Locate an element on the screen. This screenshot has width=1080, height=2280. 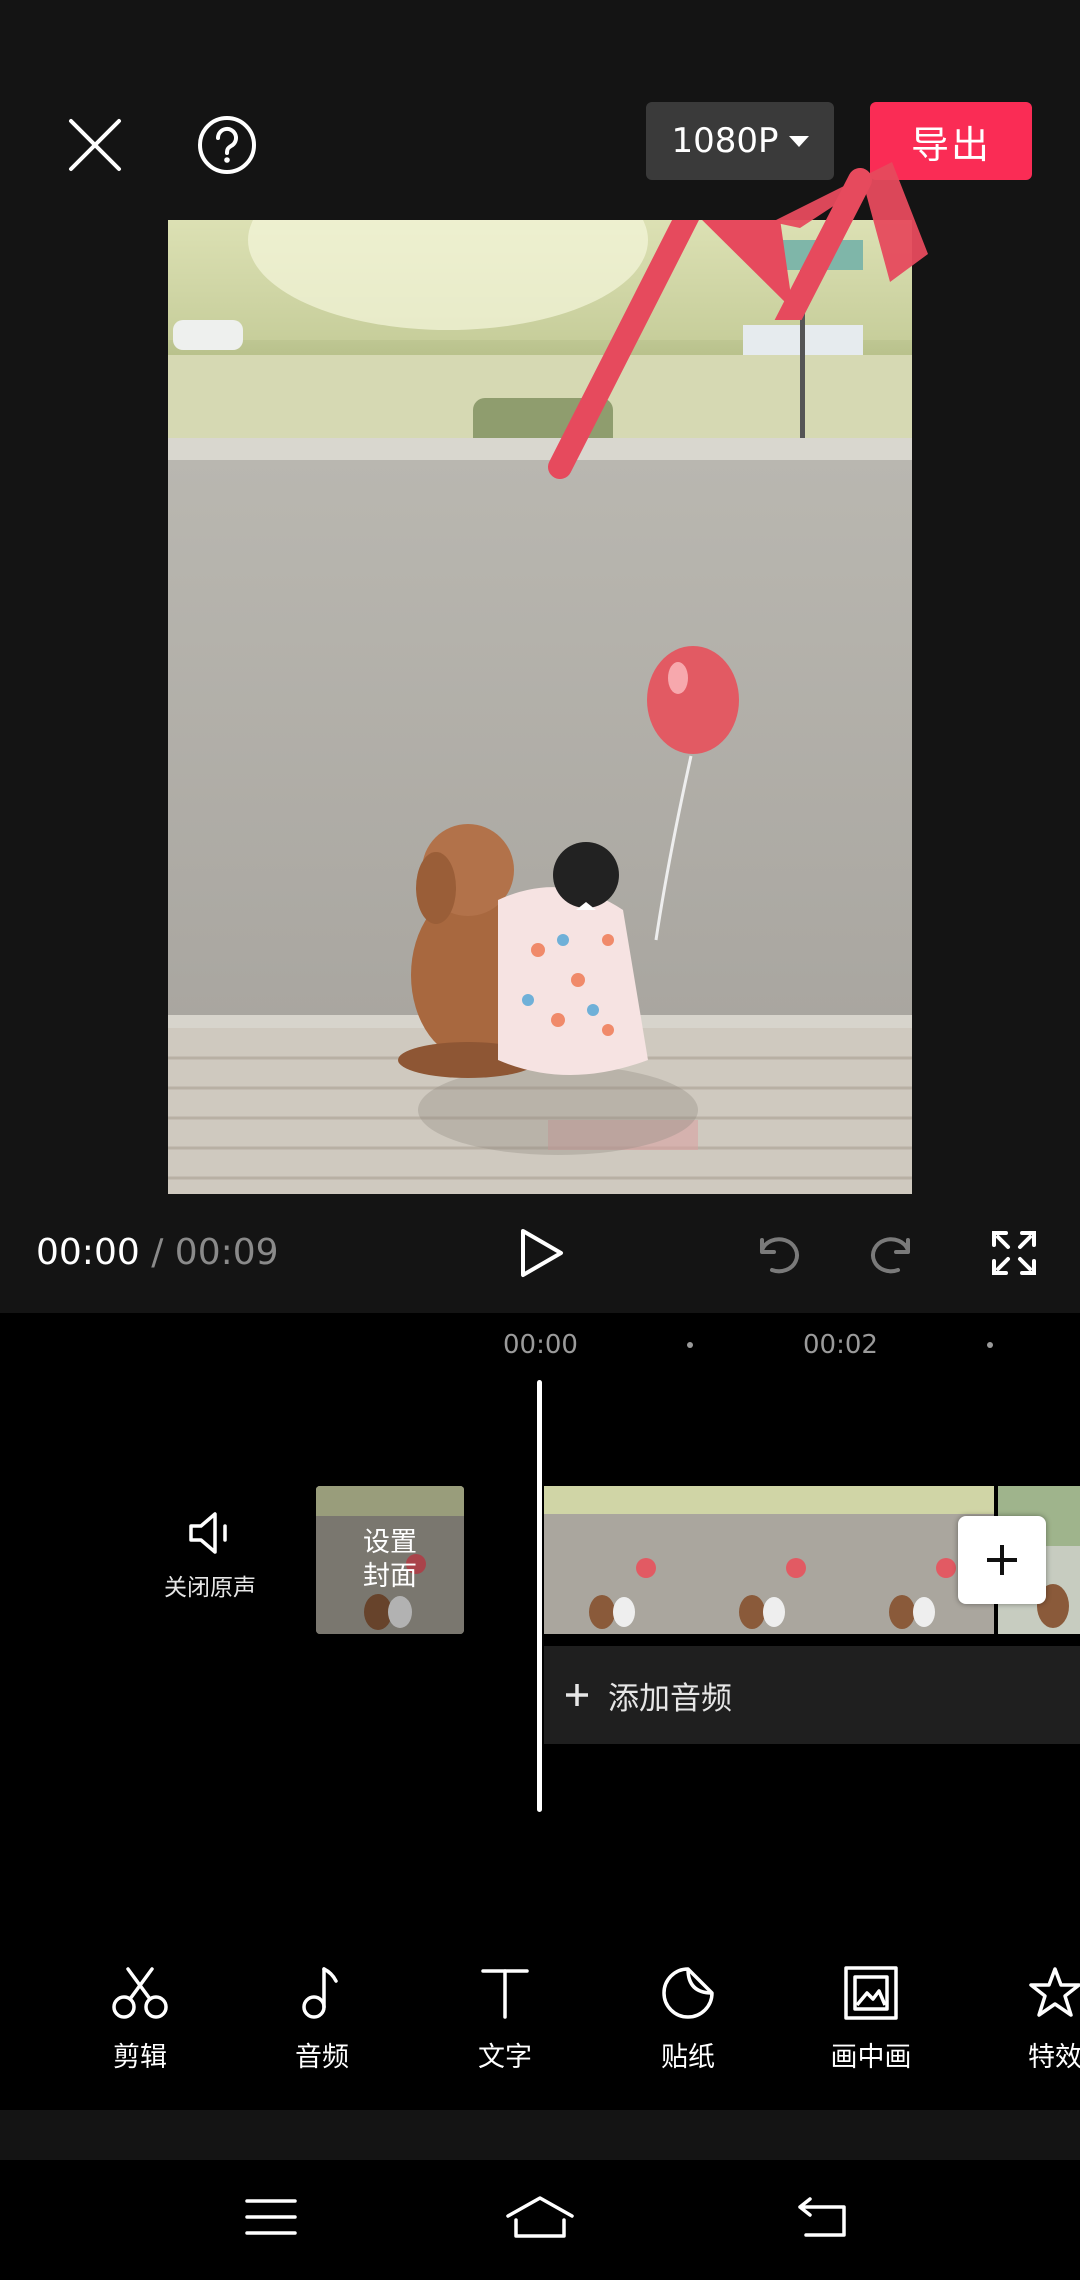
annotation-arrow-icon is located at coordinates (670, 349).